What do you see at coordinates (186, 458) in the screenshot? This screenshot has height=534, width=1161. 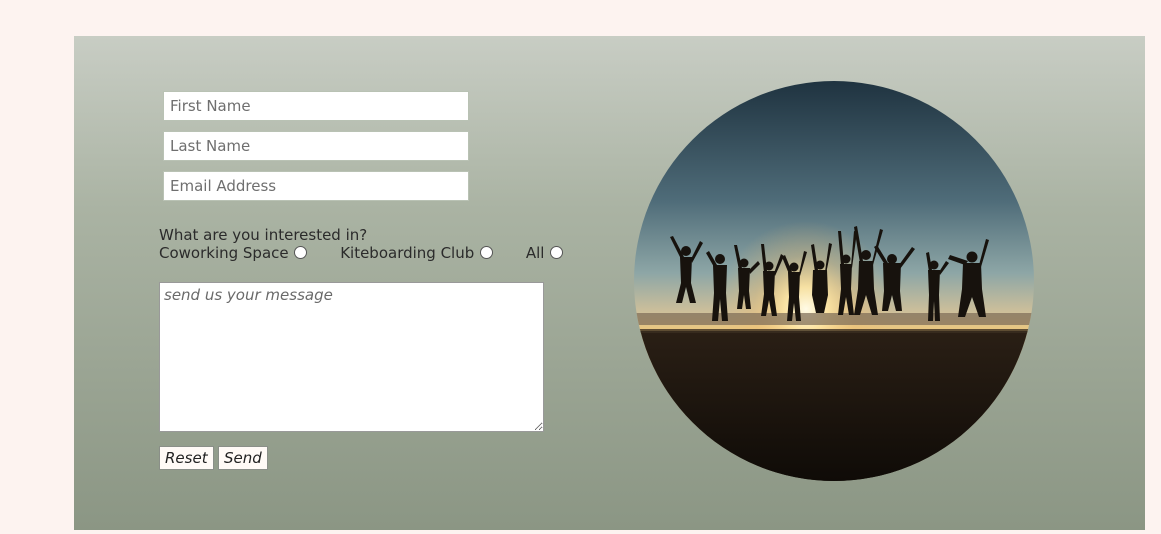 I see `reset-button: Reset` at bounding box center [186, 458].